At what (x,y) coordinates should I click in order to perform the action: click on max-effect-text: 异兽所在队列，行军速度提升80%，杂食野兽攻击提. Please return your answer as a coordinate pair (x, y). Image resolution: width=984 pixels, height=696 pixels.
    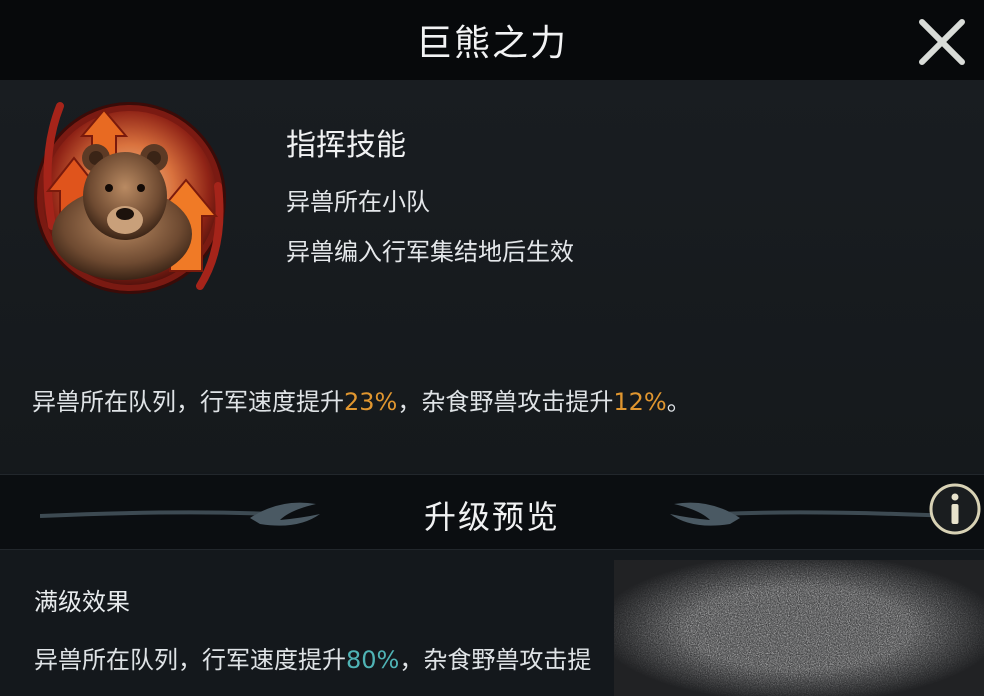
    Looking at the image, I should click on (312, 657).